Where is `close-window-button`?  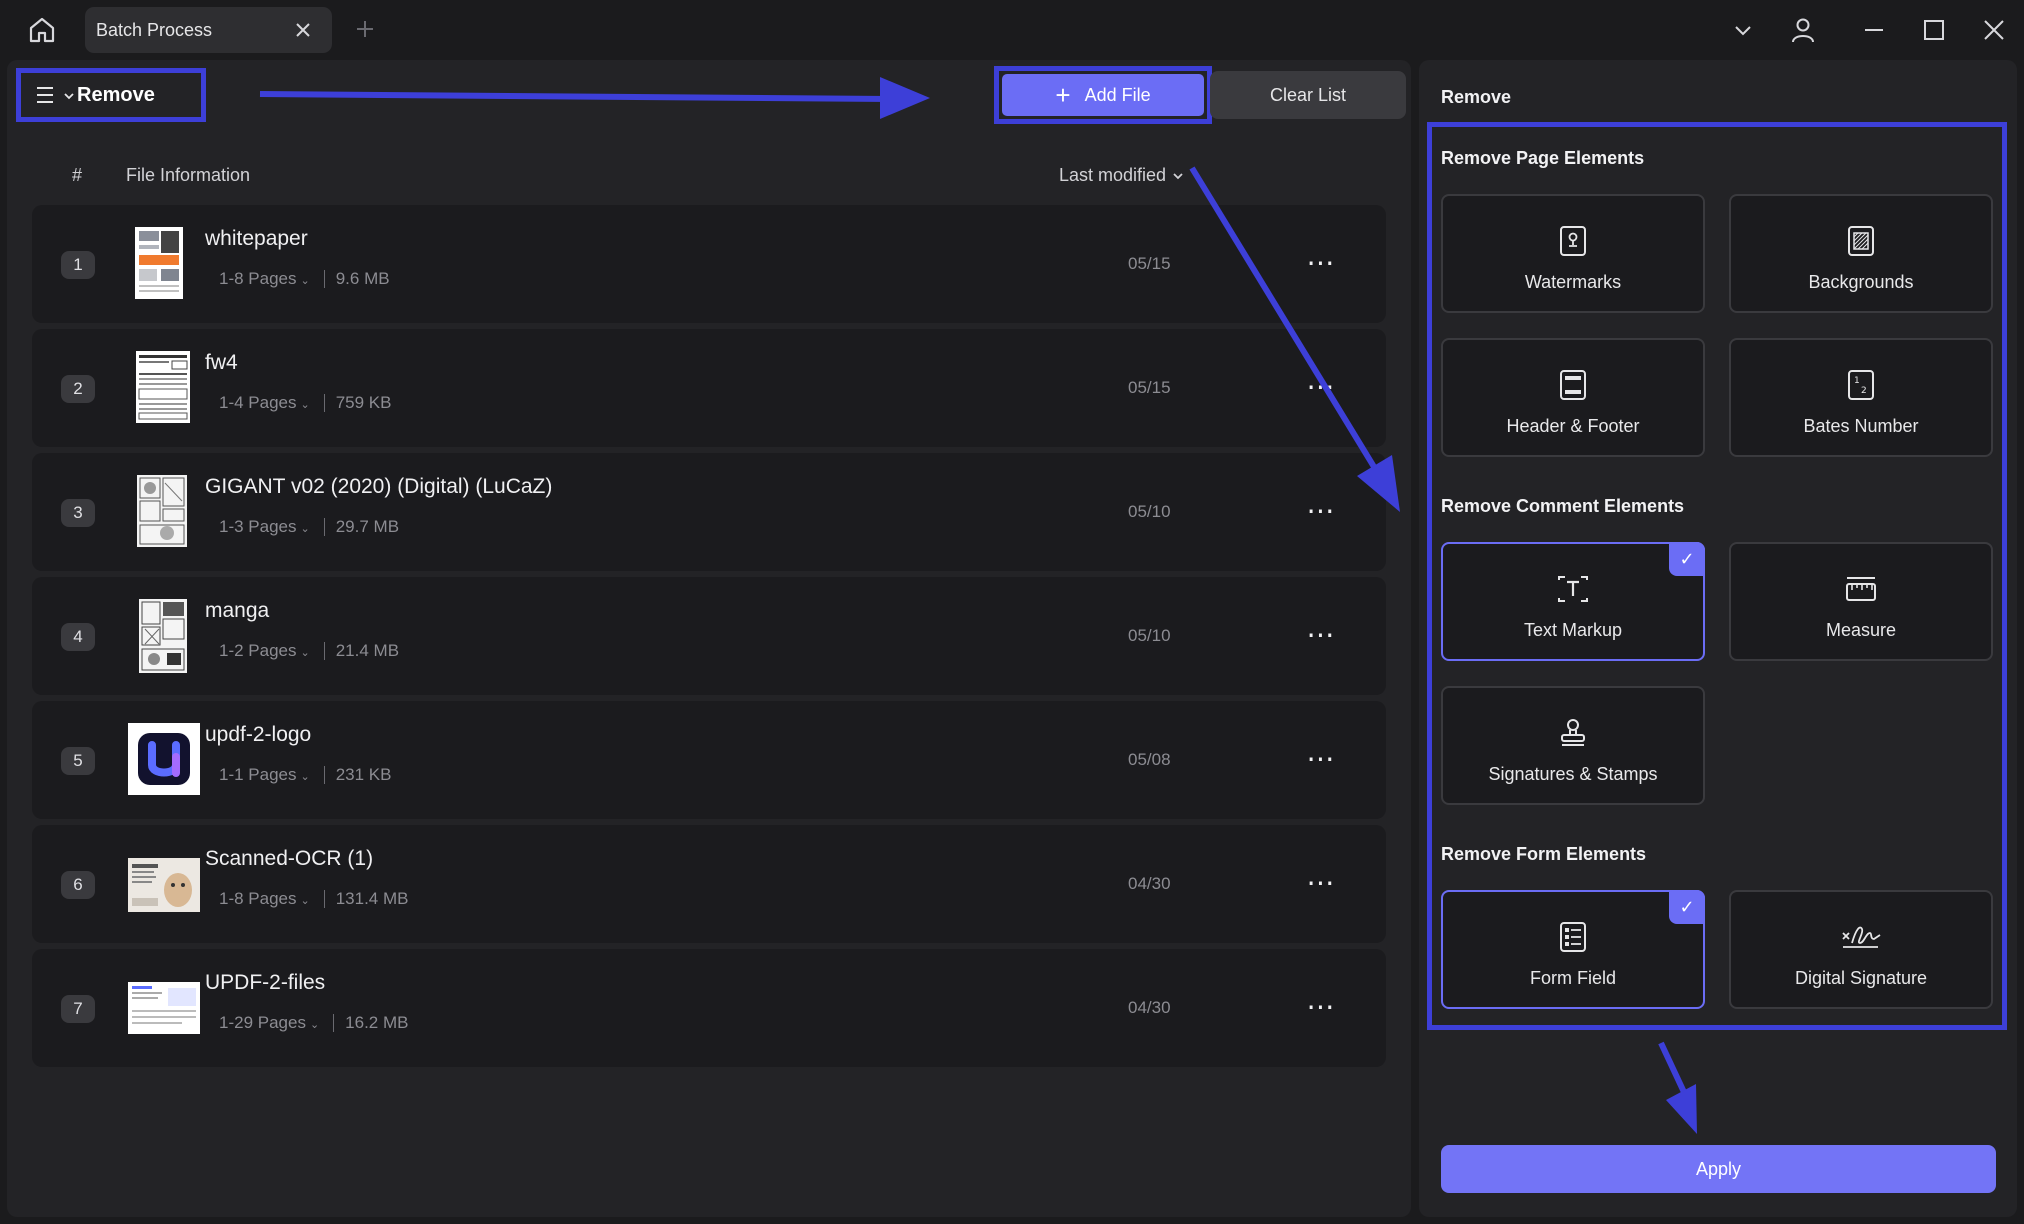 close-window-button is located at coordinates (1994, 30).